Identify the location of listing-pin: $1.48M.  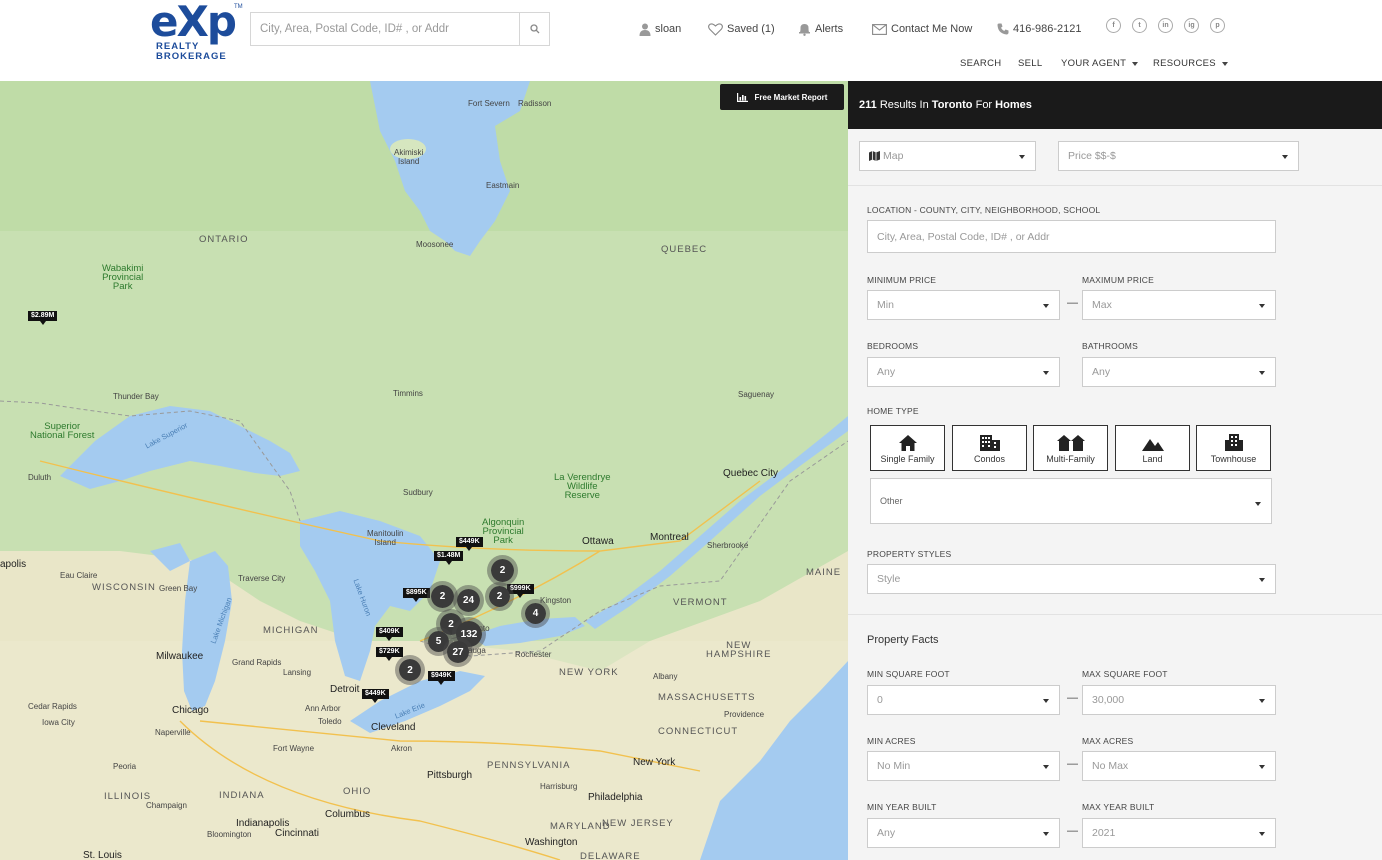
(449, 558).